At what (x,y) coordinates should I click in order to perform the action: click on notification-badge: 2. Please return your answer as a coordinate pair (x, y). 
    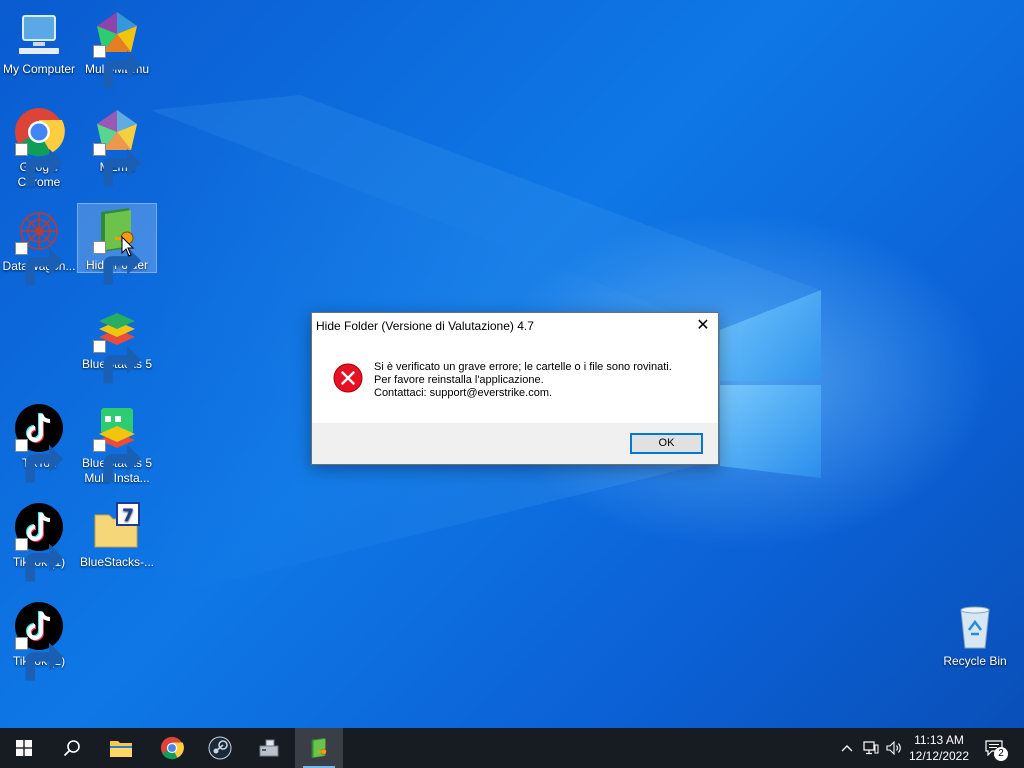
    Looking at the image, I should click on (1001, 754).